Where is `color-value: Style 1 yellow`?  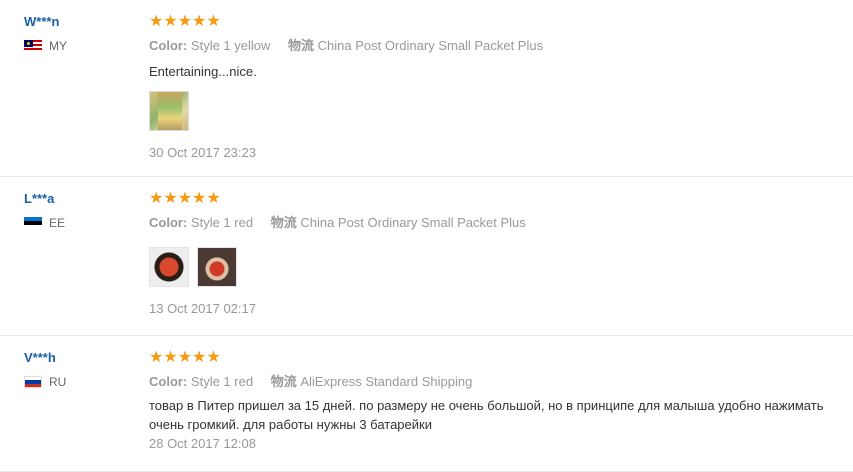
color-value: Style 1 yellow is located at coordinates (230, 45).